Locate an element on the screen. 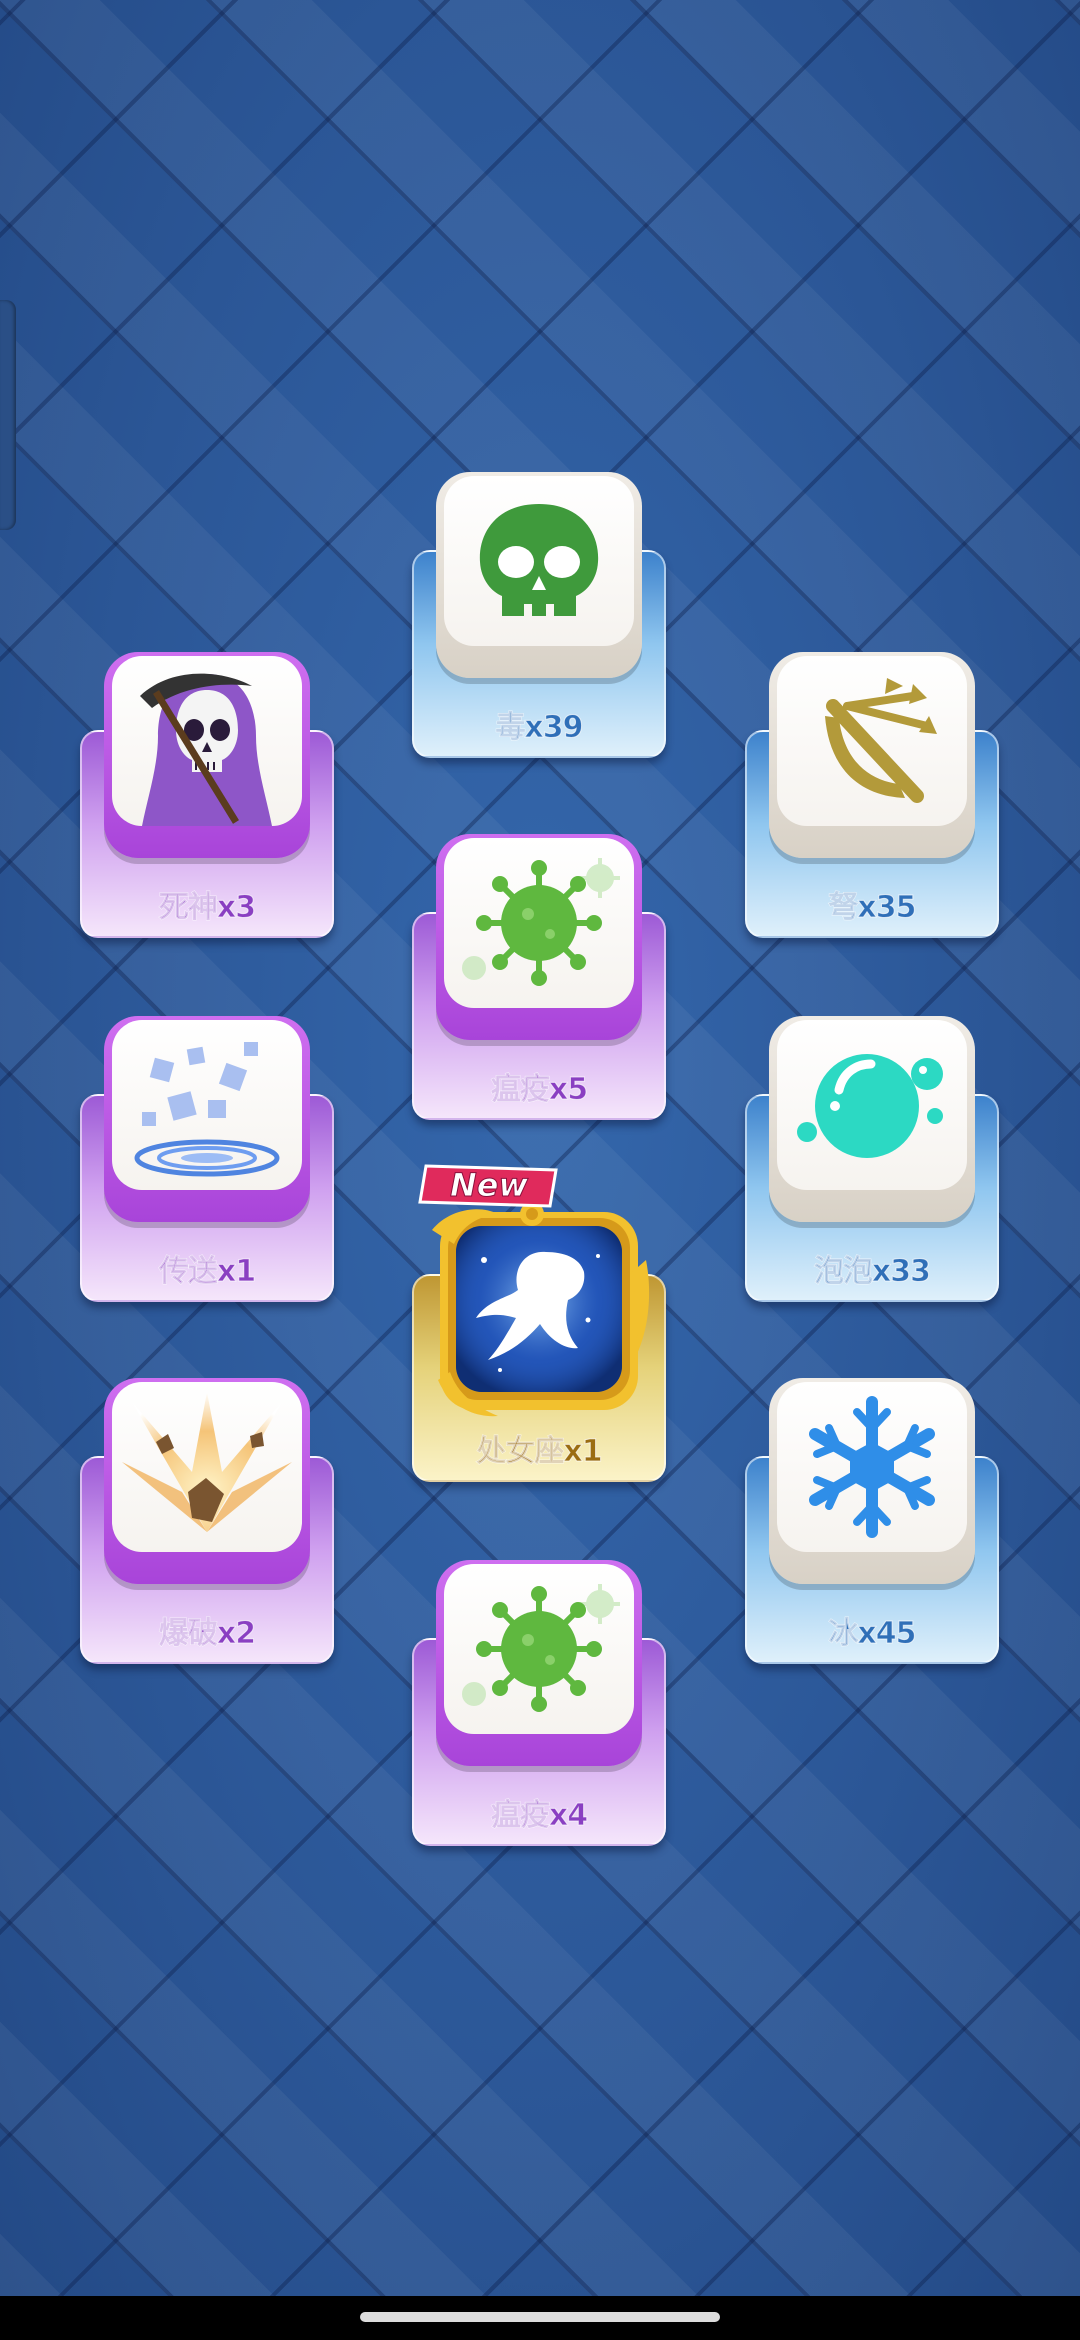 The image size is (1080, 2340). gold-frame is located at coordinates (539, 1311).